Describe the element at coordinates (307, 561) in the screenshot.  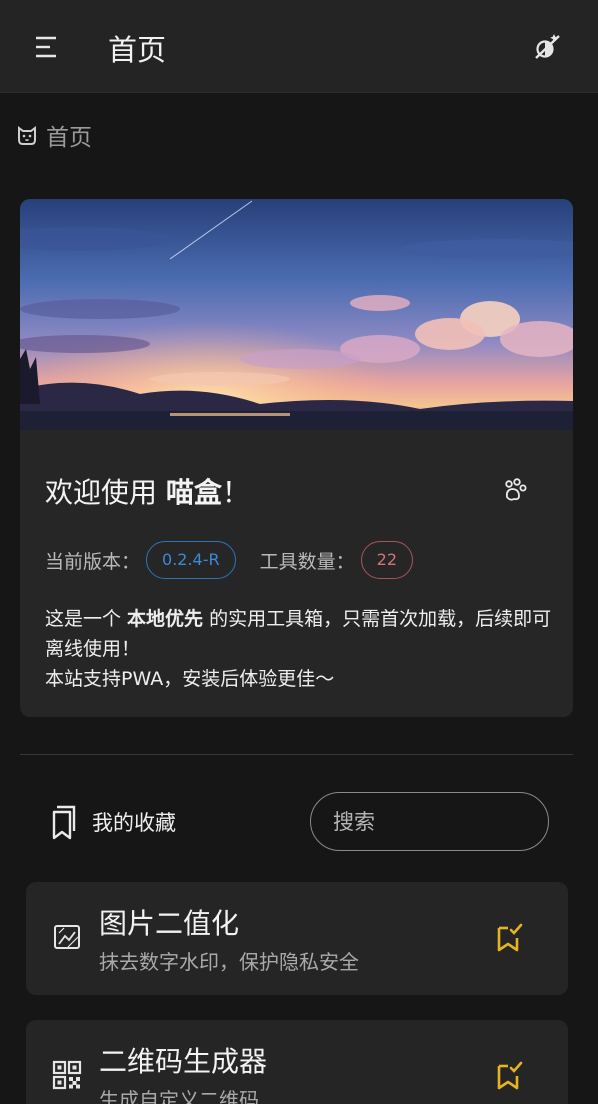
I see `tool-count-label: 工具数量：` at that location.